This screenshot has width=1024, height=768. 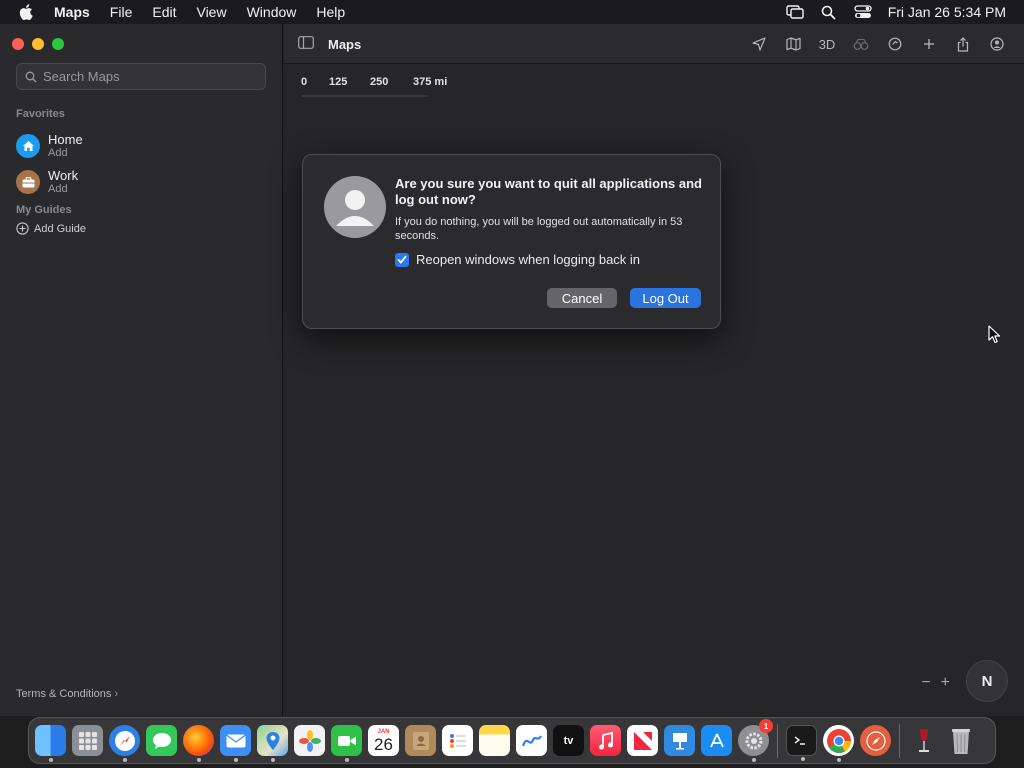 What do you see at coordinates (935, 683) in the screenshot?
I see `zoom-controls: − +` at bounding box center [935, 683].